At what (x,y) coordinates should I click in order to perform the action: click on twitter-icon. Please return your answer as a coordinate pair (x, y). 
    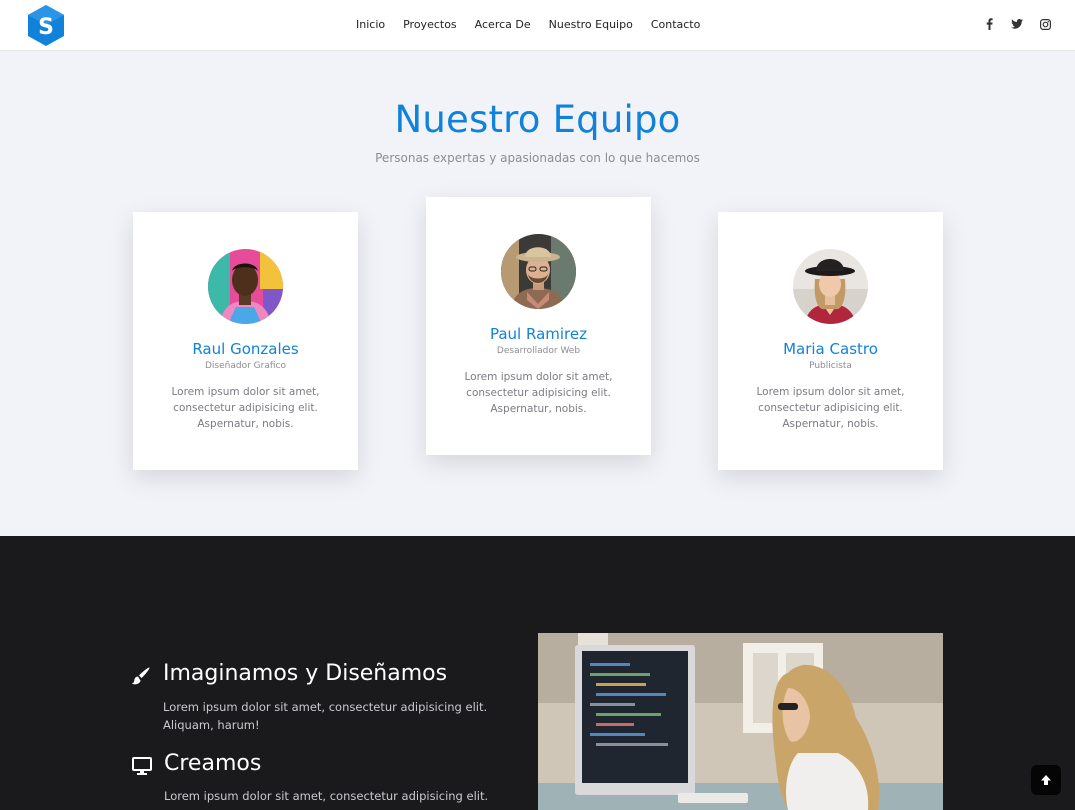
    Looking at the image, I should click on (1017, 24).